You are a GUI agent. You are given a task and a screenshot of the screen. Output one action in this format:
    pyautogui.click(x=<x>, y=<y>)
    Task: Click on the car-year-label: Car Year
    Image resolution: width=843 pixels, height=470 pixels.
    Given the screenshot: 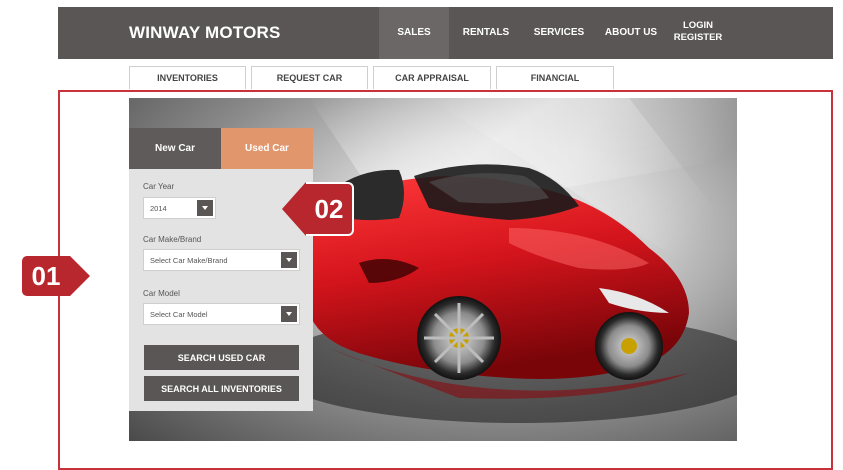 What is the action you would take?
    pyautogui.click(x=159, y=186)
    